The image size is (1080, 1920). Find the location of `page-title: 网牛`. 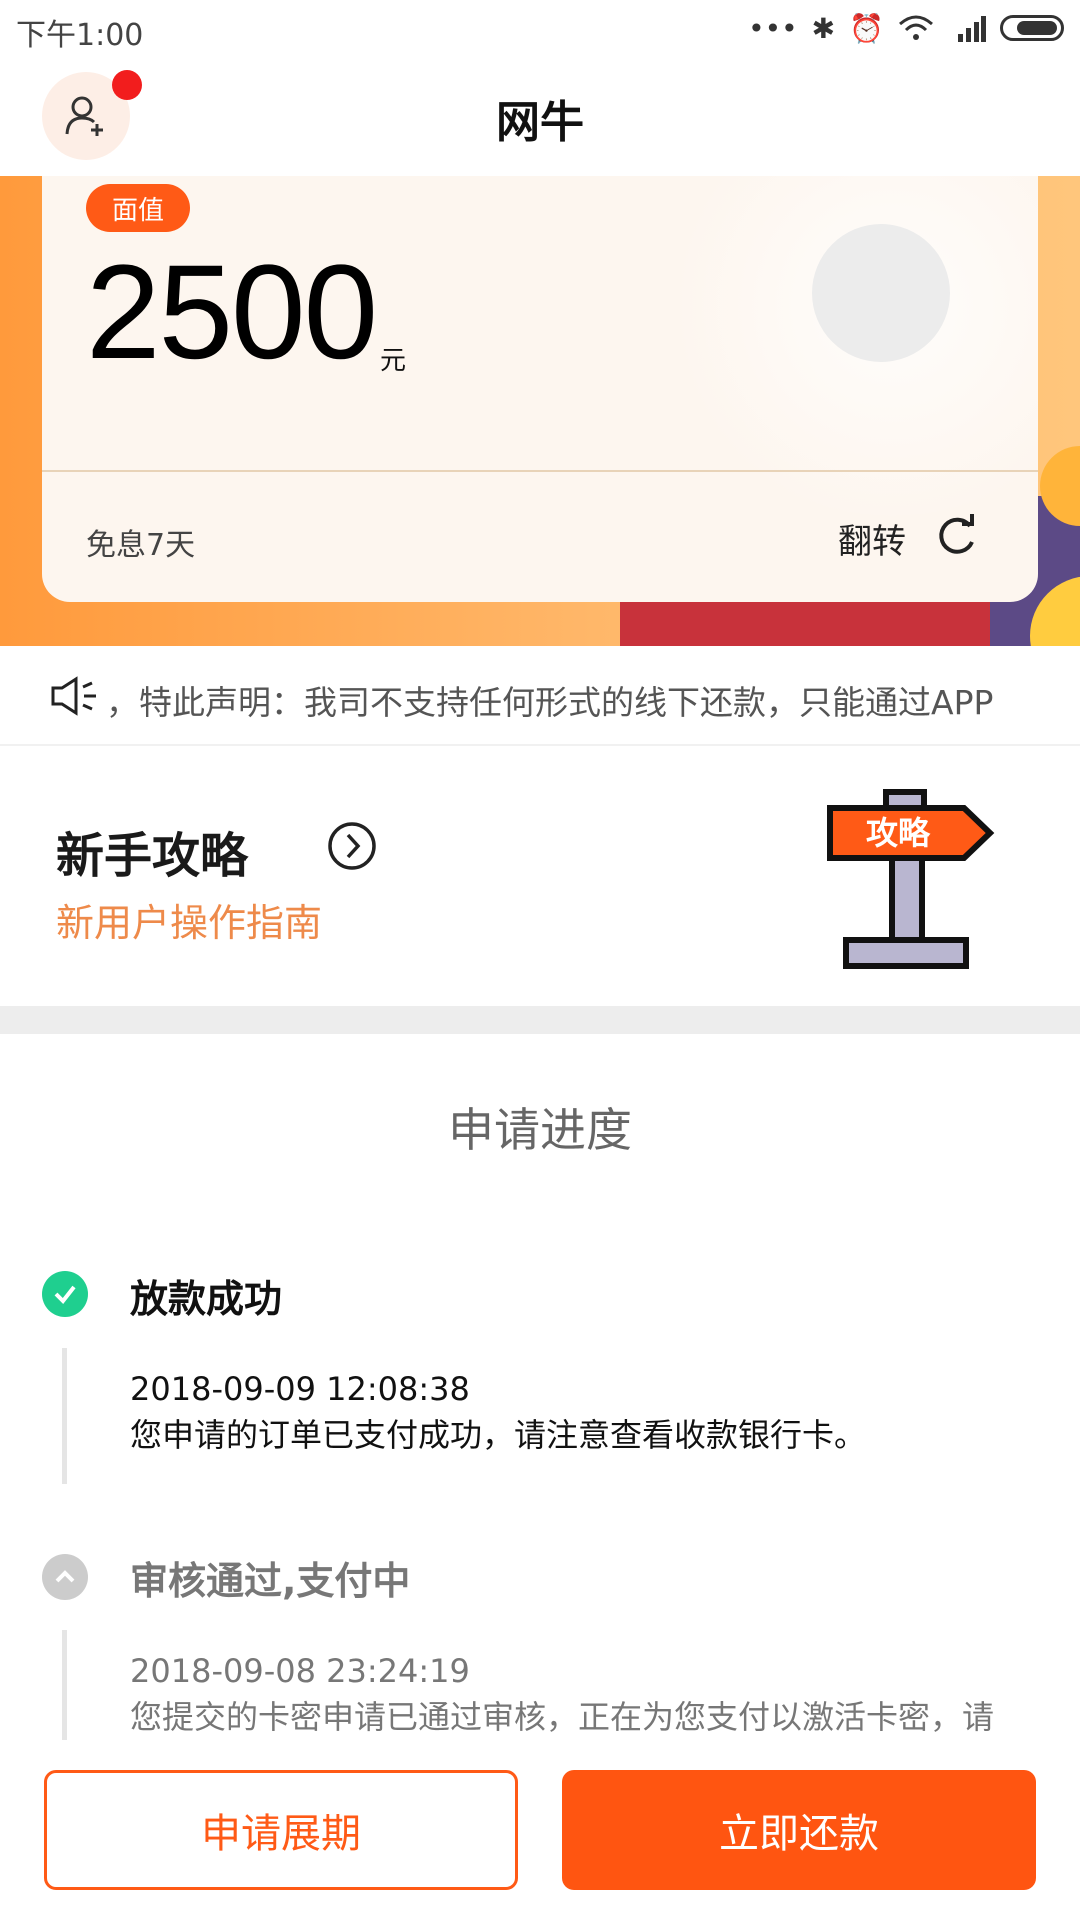

page-title: 网牛 is located at coordinates (540, 122).